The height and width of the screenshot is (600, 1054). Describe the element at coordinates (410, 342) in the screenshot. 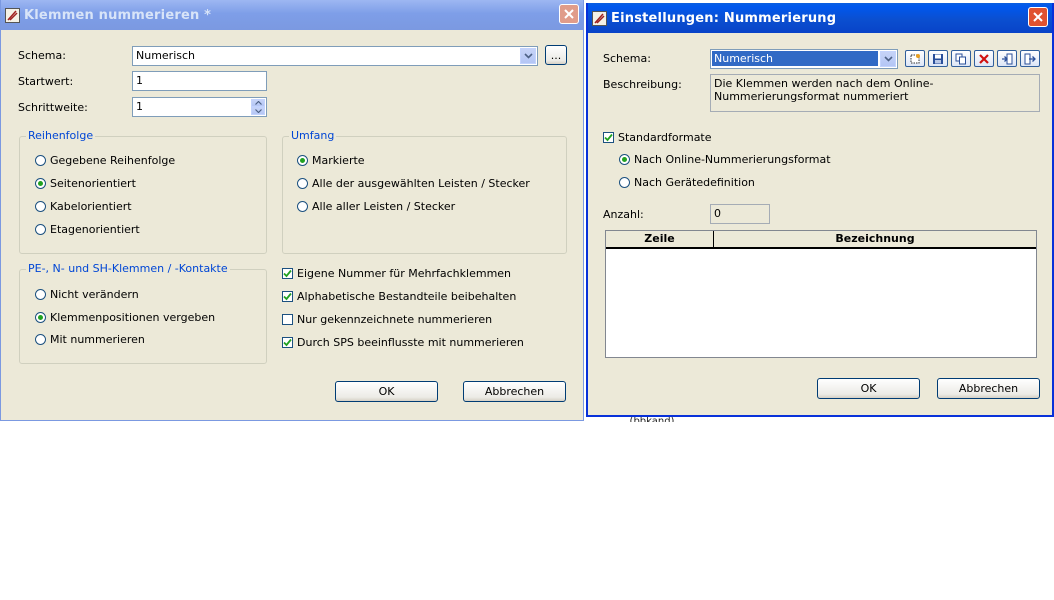

I see `checkbox-label: Durch SPS beeinflusste mit nummerieren` at that location.